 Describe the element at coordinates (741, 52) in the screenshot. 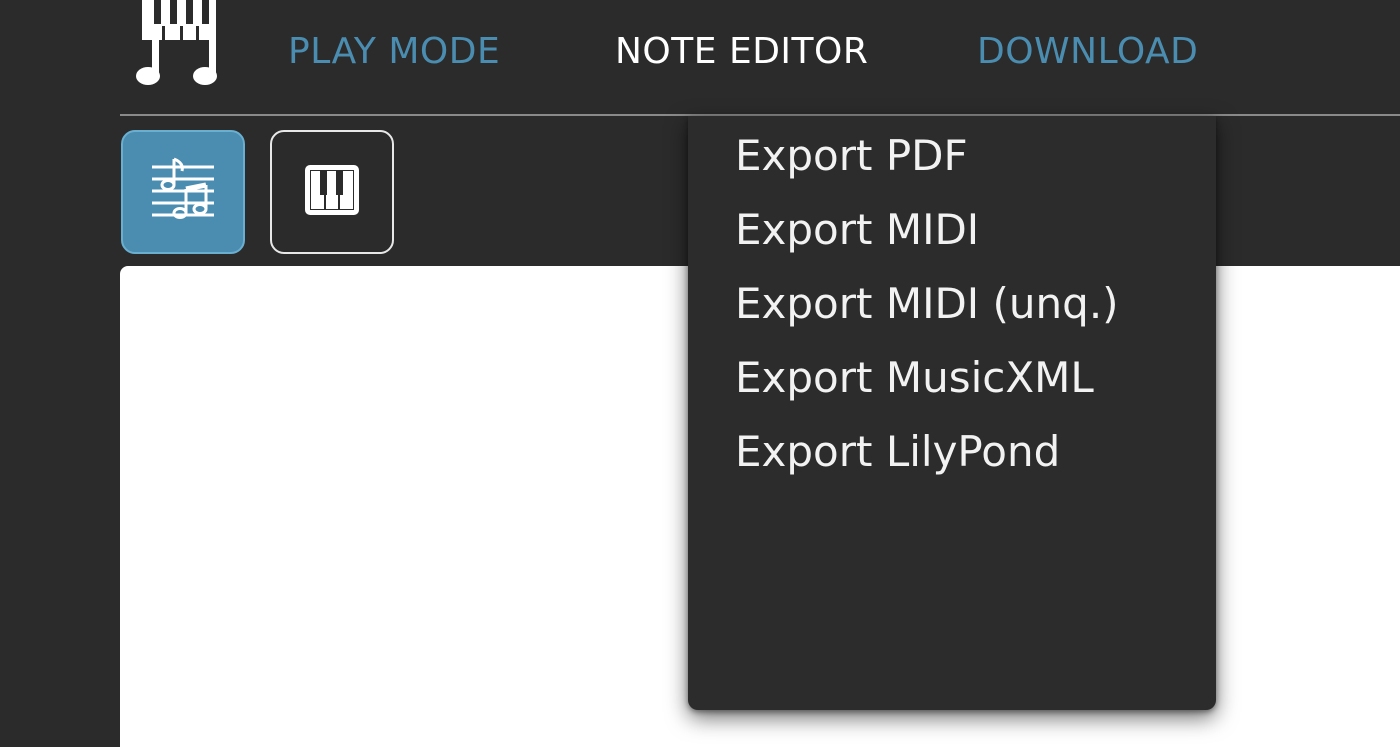

I see `nav-note-editor: NOTE EDITOR` at that location.